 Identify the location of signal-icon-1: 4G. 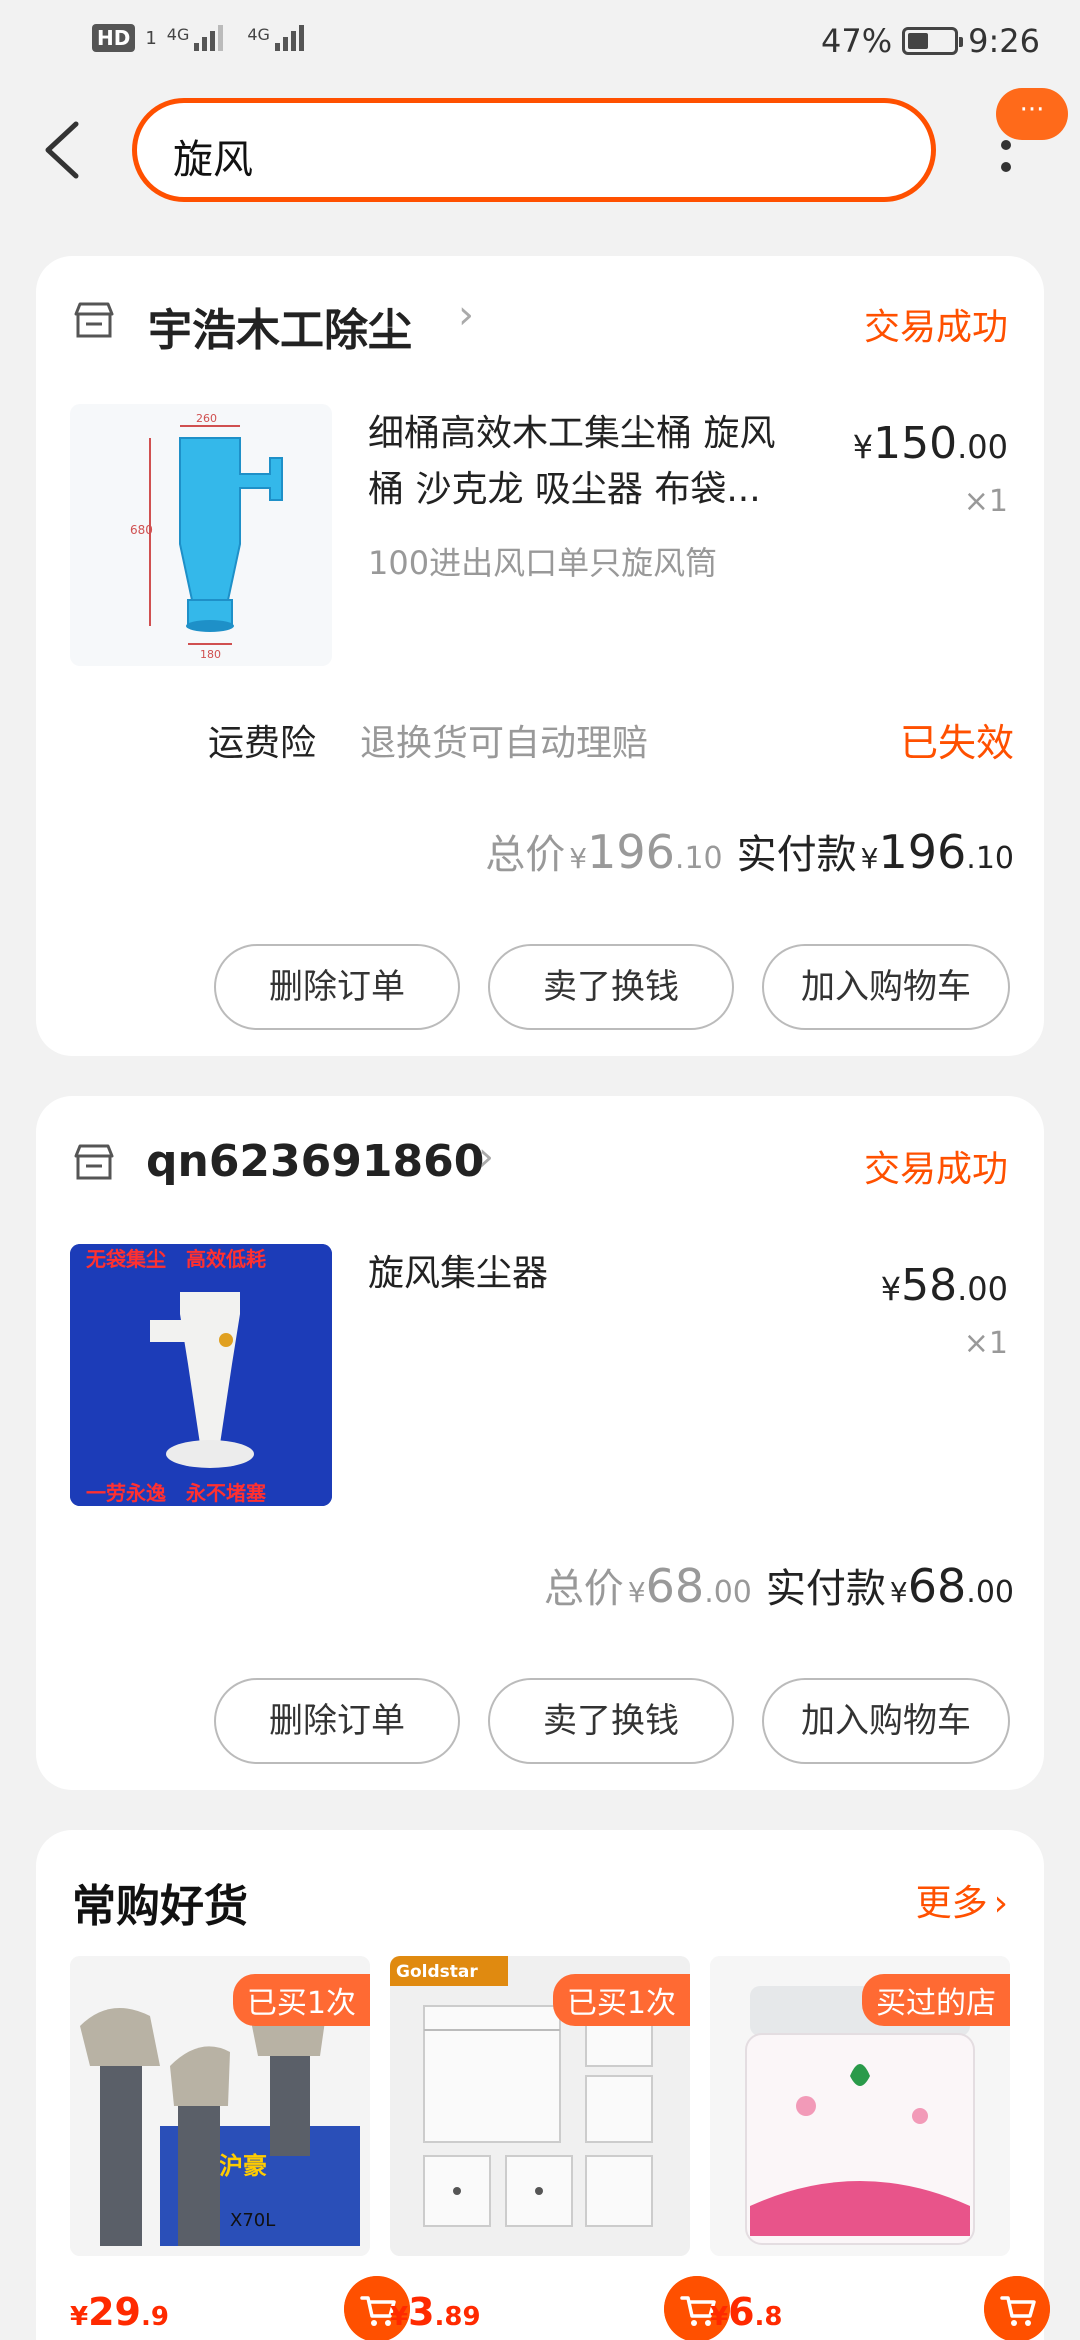
(195, 38).